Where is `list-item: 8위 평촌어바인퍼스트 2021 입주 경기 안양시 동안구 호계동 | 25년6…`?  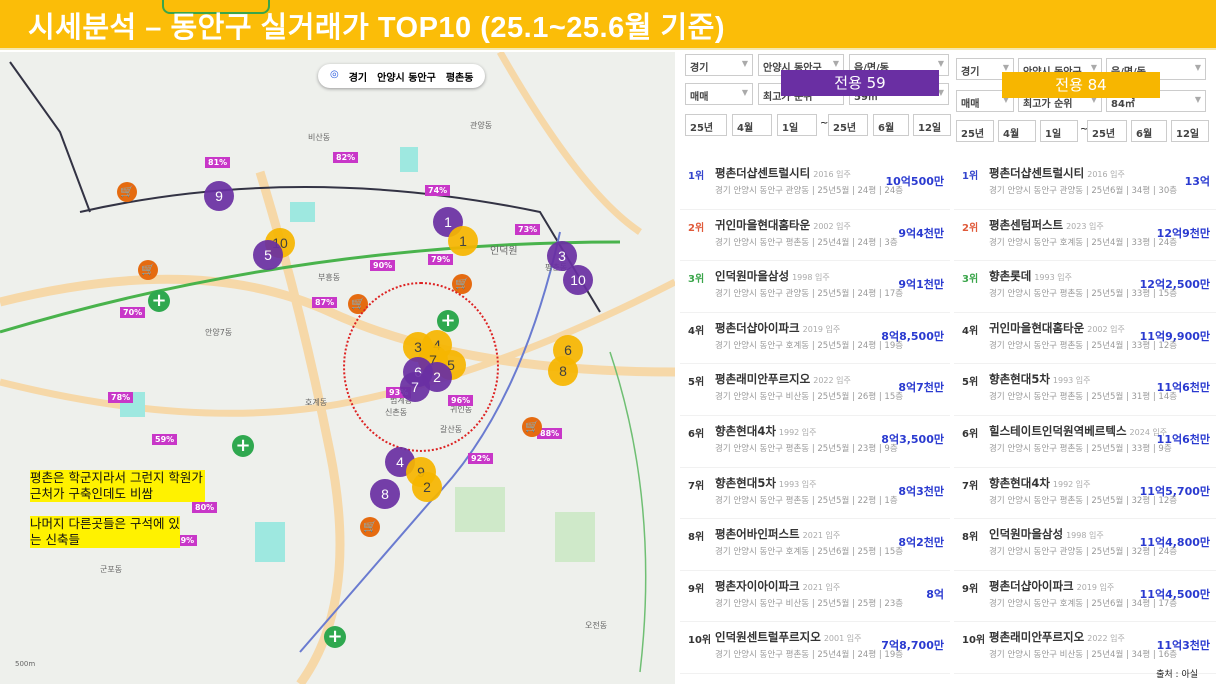
list-item: 8위 평촌어바인퍼스트 2021 입주 경기 안양시 동안구 호계동 | 25년6… is located at coordinates (815, 545).